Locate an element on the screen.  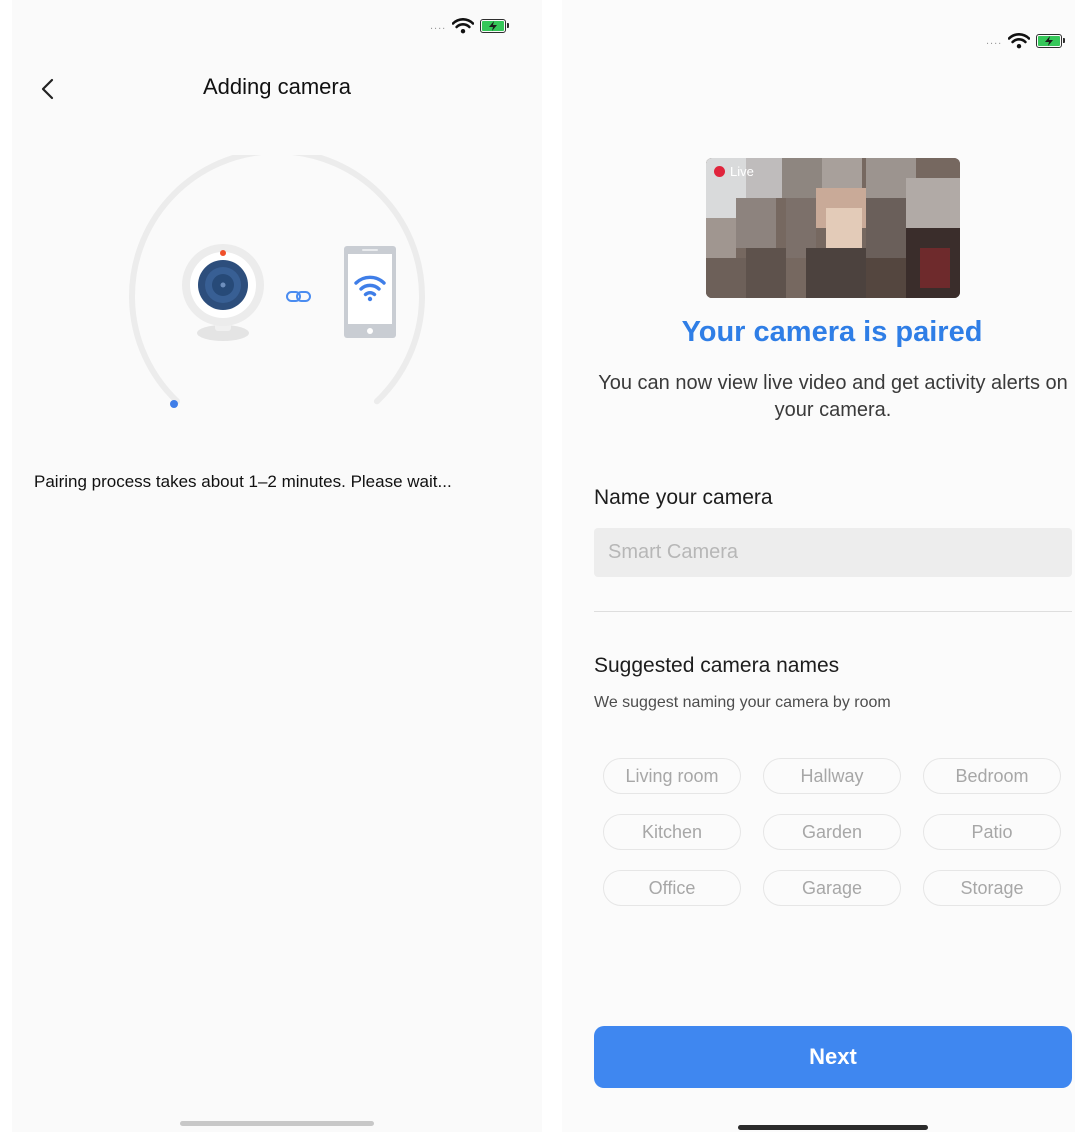
chip-living-room: Living room is located at coordinates (672, 776).